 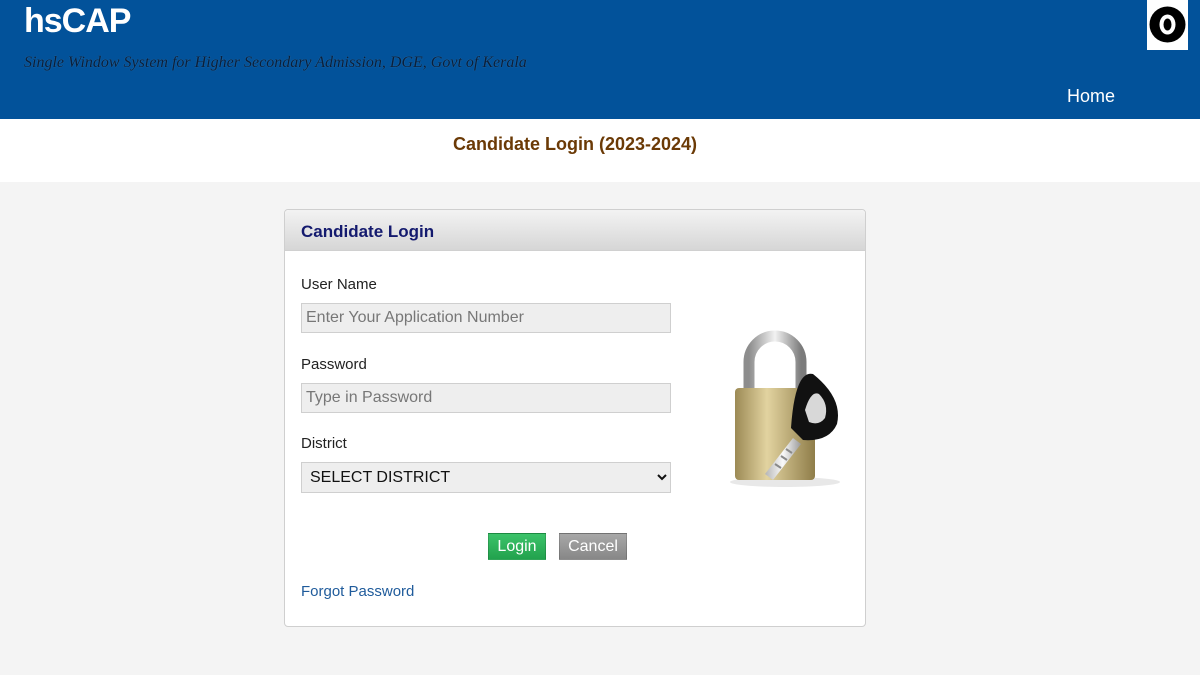 What do you see at coordinates (334, 364) in the screenshot?
I see `password-label: Password` at bounding box center [334, 364].